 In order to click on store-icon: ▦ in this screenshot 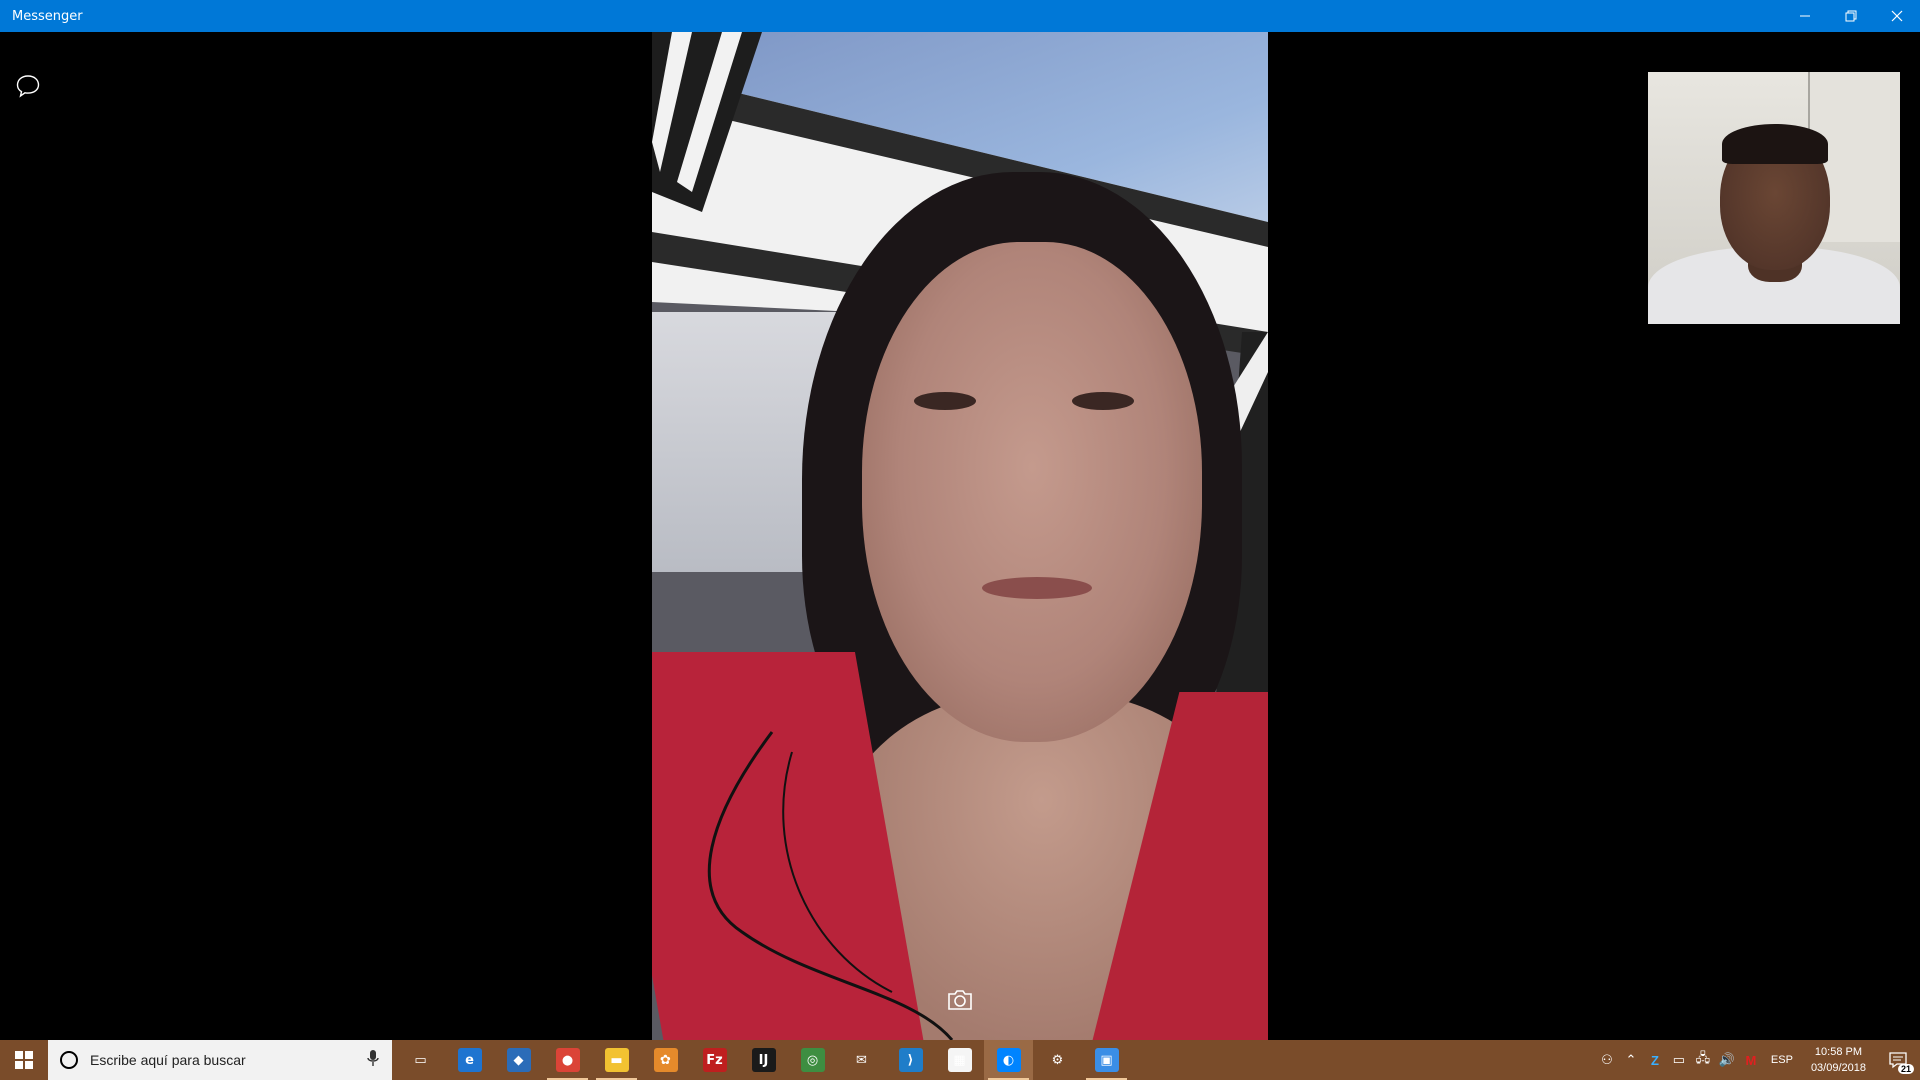, I will do `click(959, 1060)`.